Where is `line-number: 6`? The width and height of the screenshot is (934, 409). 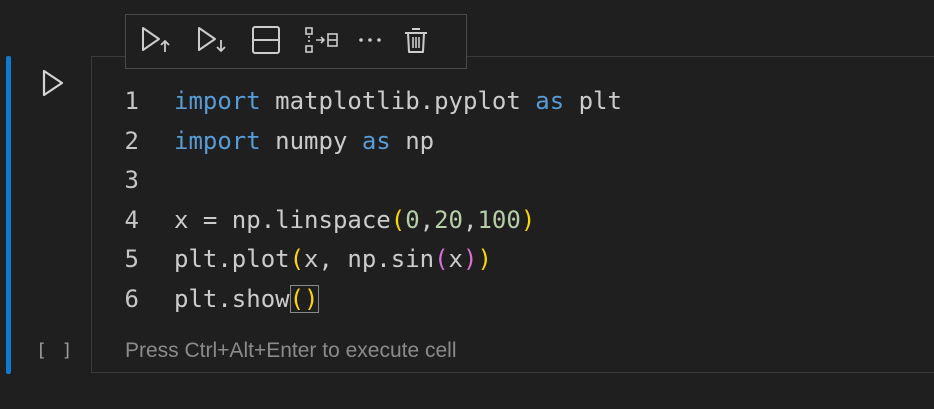
line-number: 6 is located at coordinates (131, 298).